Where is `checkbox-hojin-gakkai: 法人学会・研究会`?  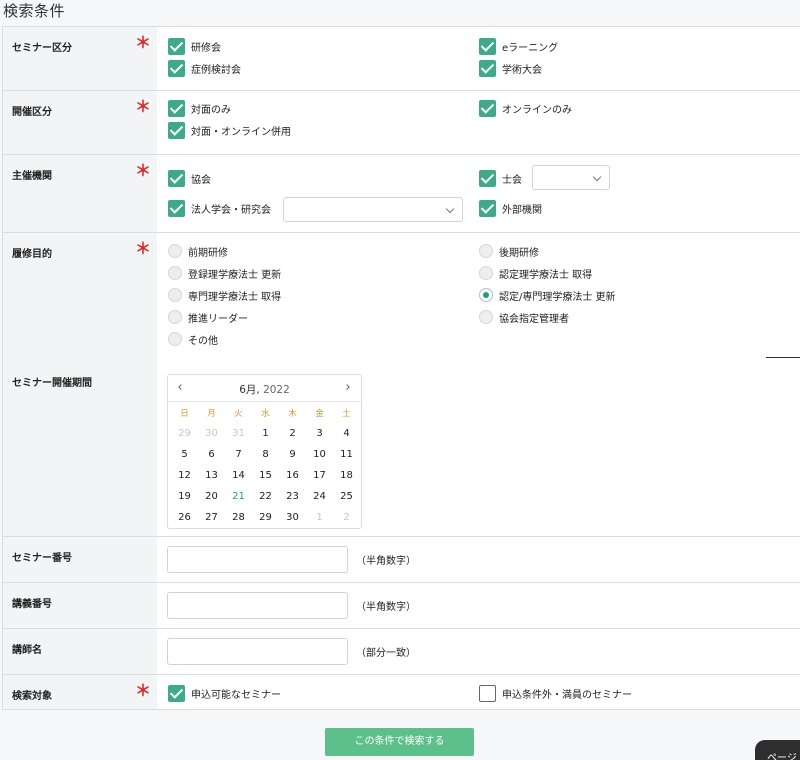
checkbox-hojin-gakkai: 法人学会・研究会 is located at coordinates (219, 208).